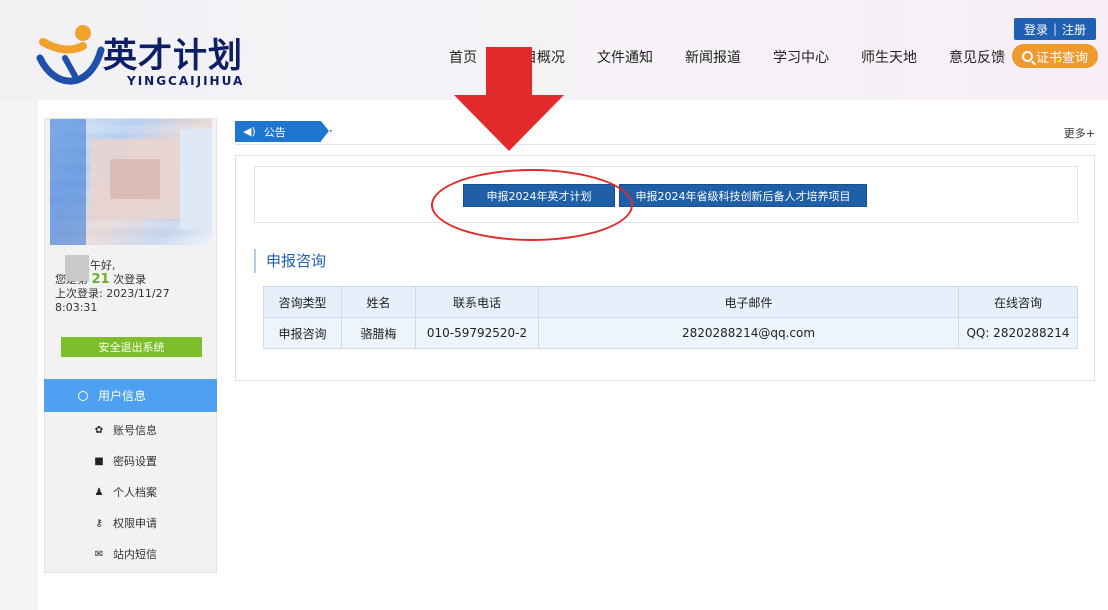  I want to click on site-logo: 英才计划 YINGCAIJIHUA, so click(155, 56).